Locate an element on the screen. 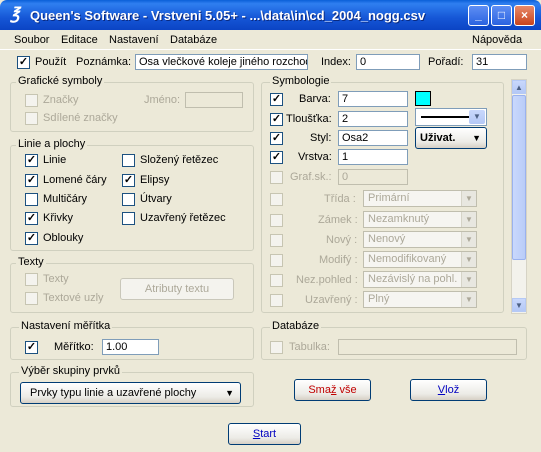  textove-uzly-checkbox is located at coordinates (31, 298).